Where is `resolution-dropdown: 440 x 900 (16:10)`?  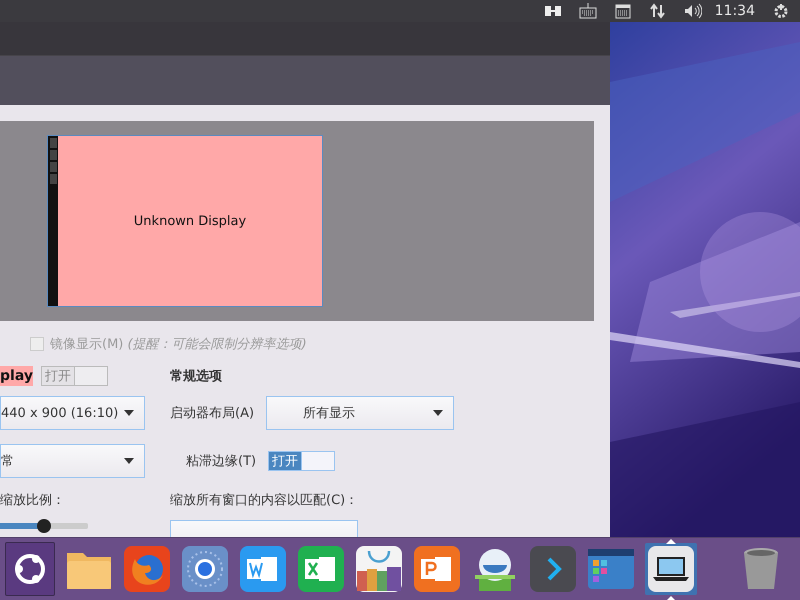
resolution-dropdown: 440 x 900 (16:10) is located at coordinates (72, 413).